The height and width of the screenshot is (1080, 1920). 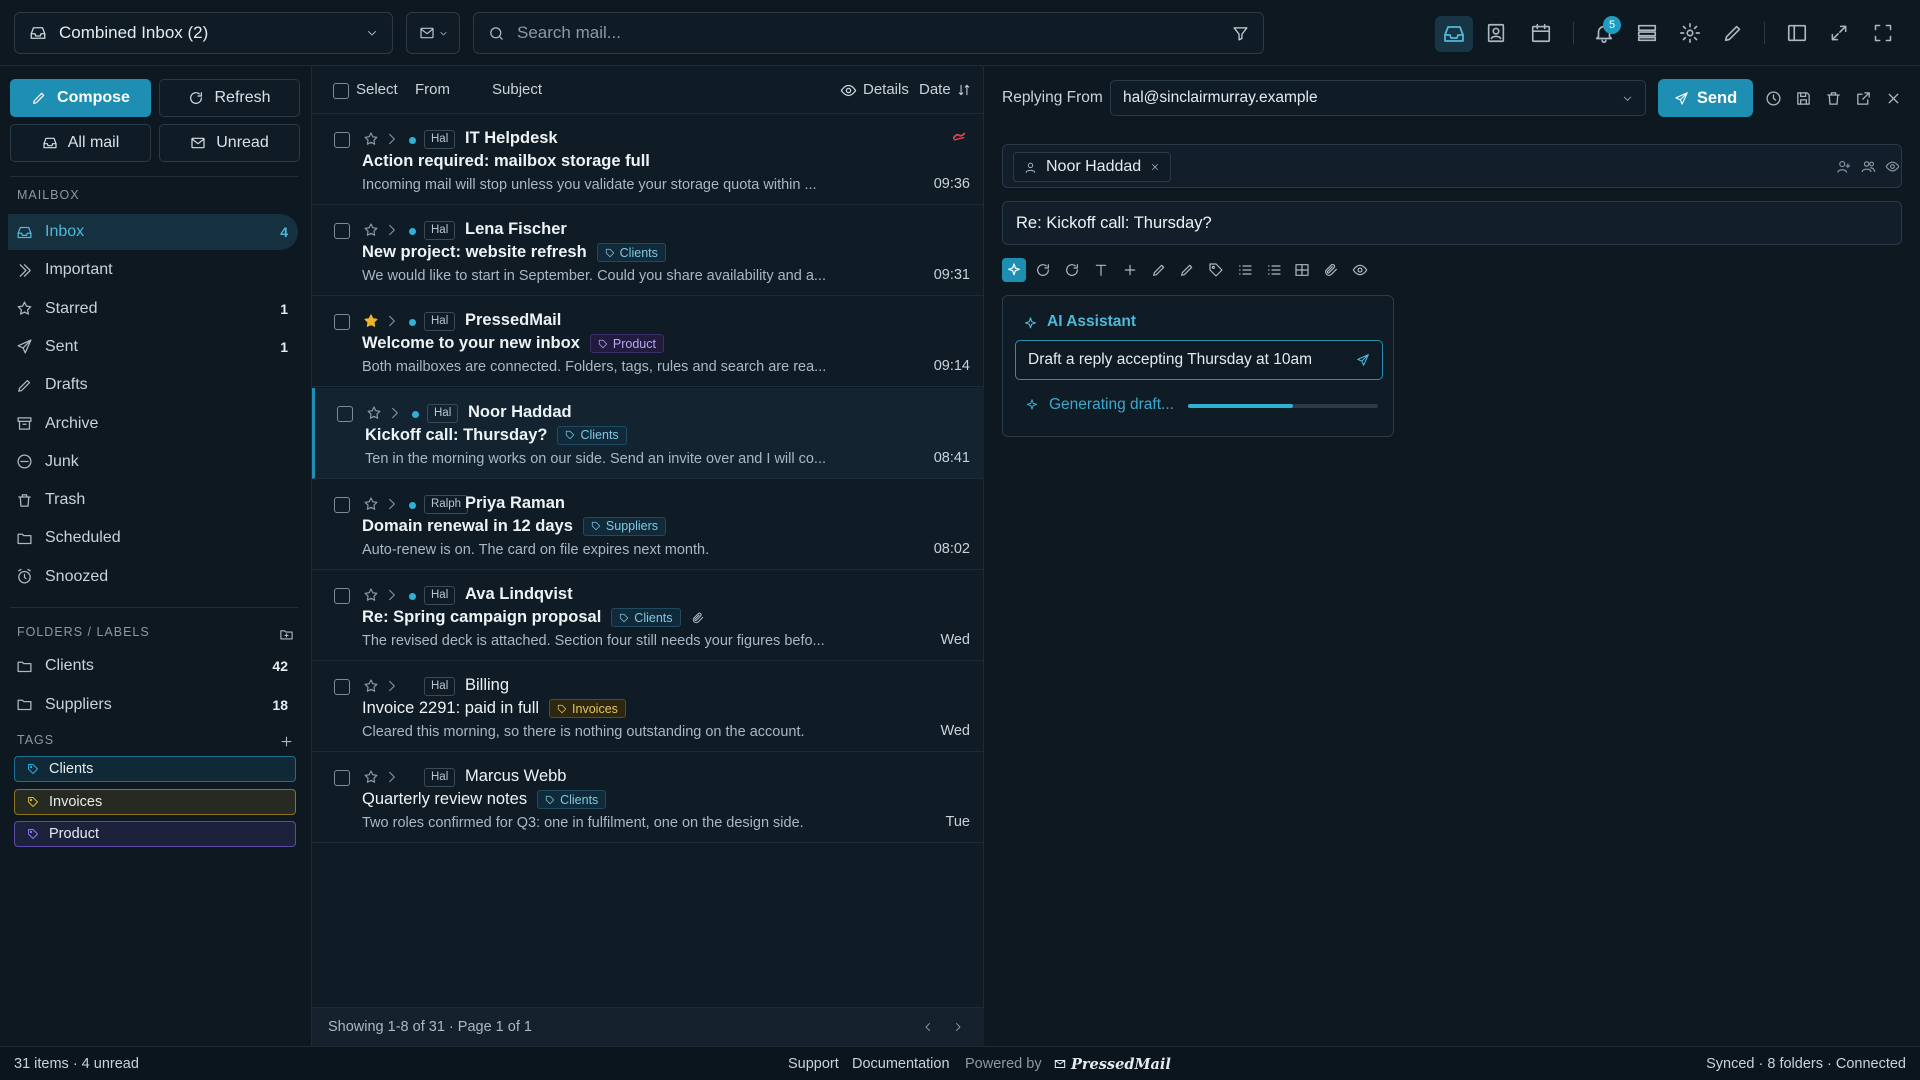 What do you see at coordinates (1797, 33) in the screenshot?
I see `sidebar-toggle-icon` at bounding box center [1797, 33].